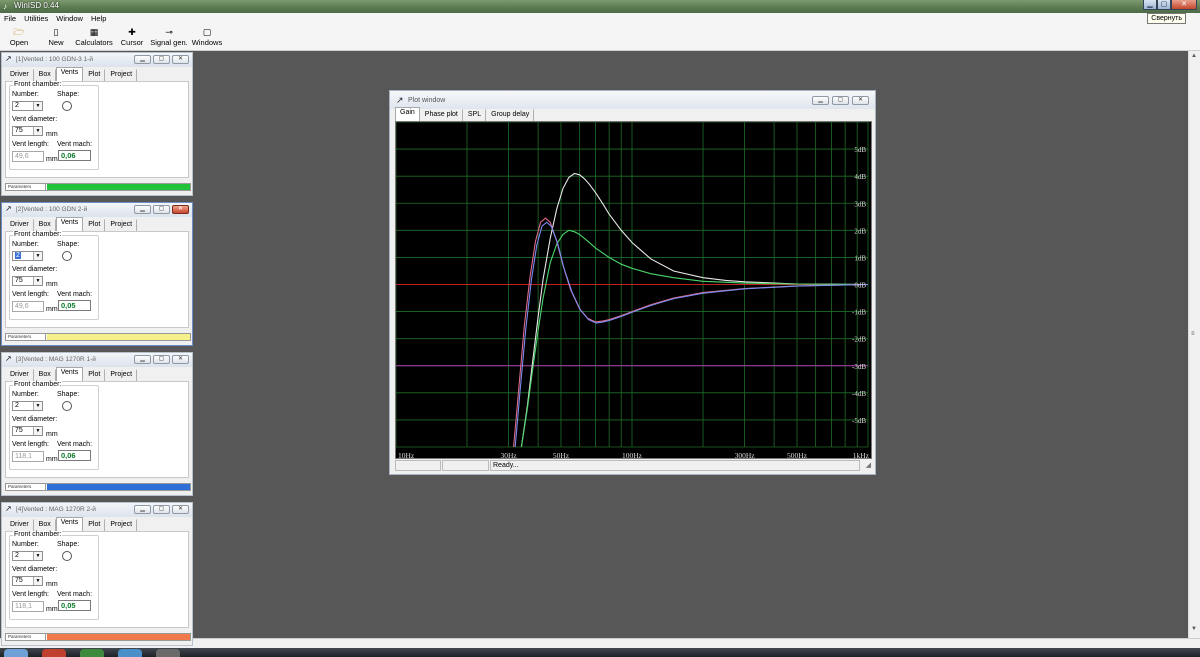 The width and height of the screenshot is (1200, 657). Describe the element at coordinates (407, 114) in the screenshot. I see `tab-gain: Gain` at that location.